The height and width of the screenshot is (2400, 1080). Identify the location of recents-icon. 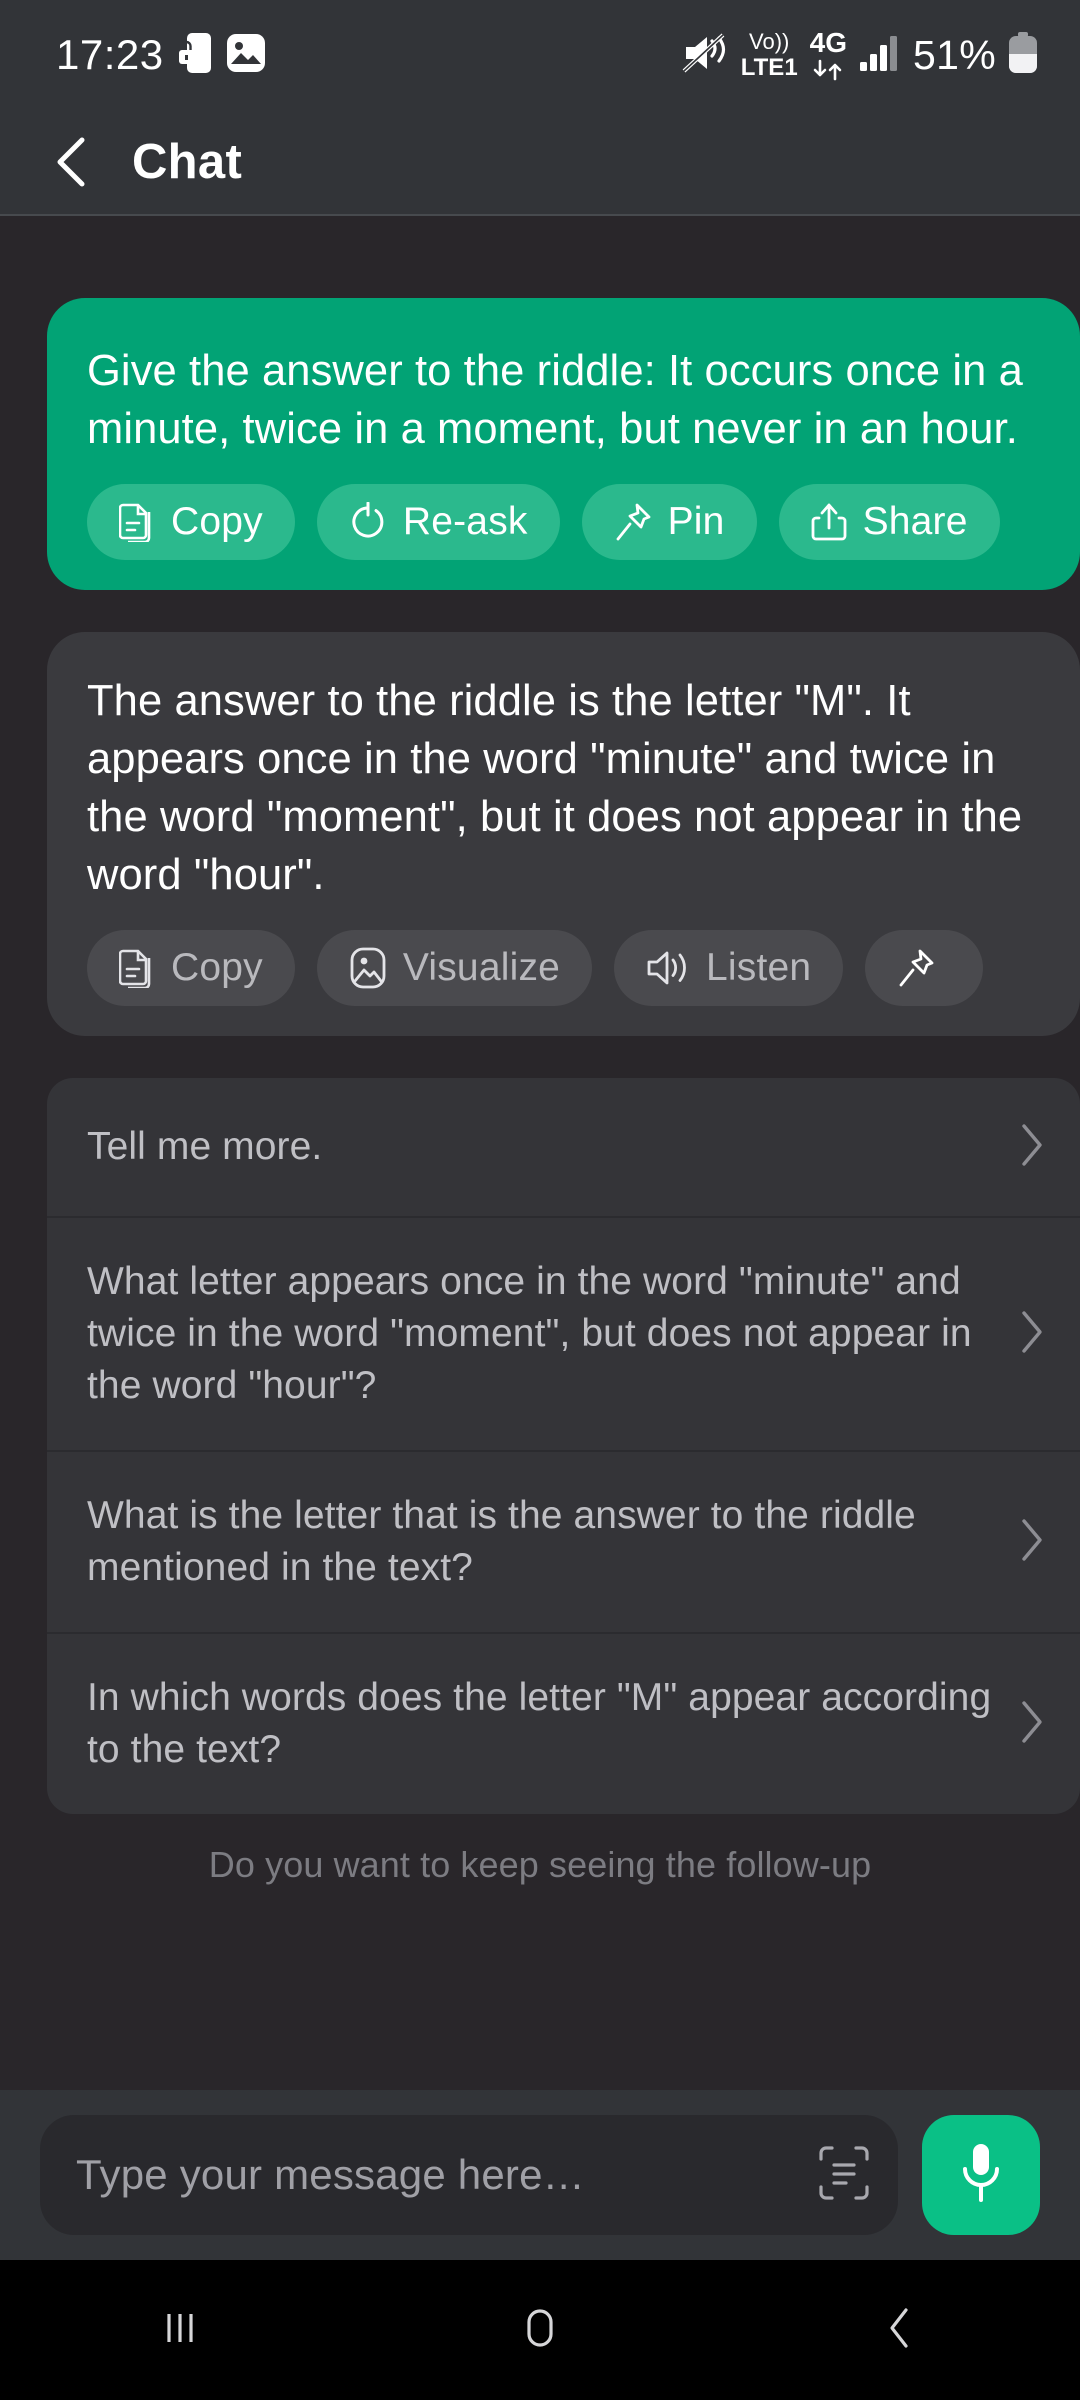
(180, 2330).